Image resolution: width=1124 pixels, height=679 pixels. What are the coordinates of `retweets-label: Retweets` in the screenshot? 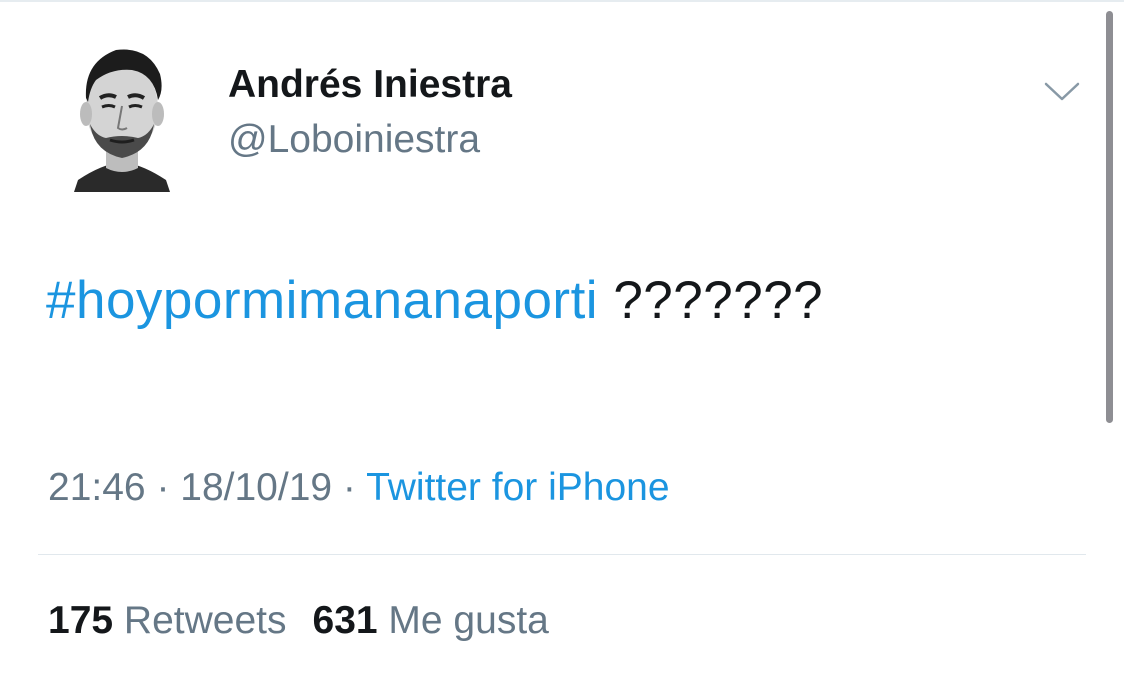 It's located at (205, 620).